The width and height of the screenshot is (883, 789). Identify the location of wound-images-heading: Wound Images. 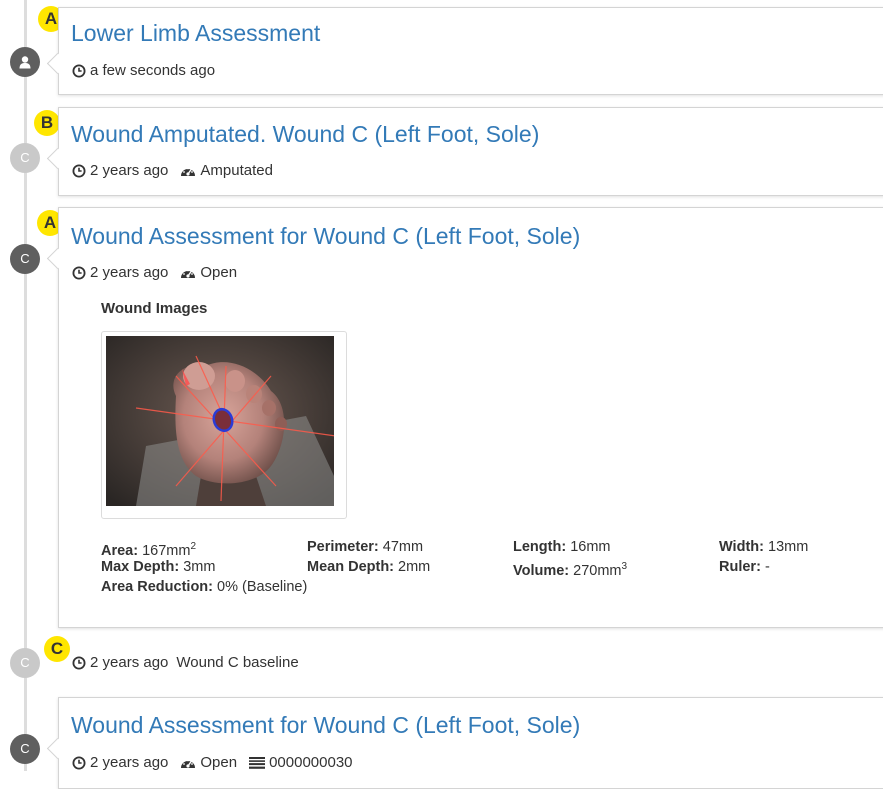
(154, 308).